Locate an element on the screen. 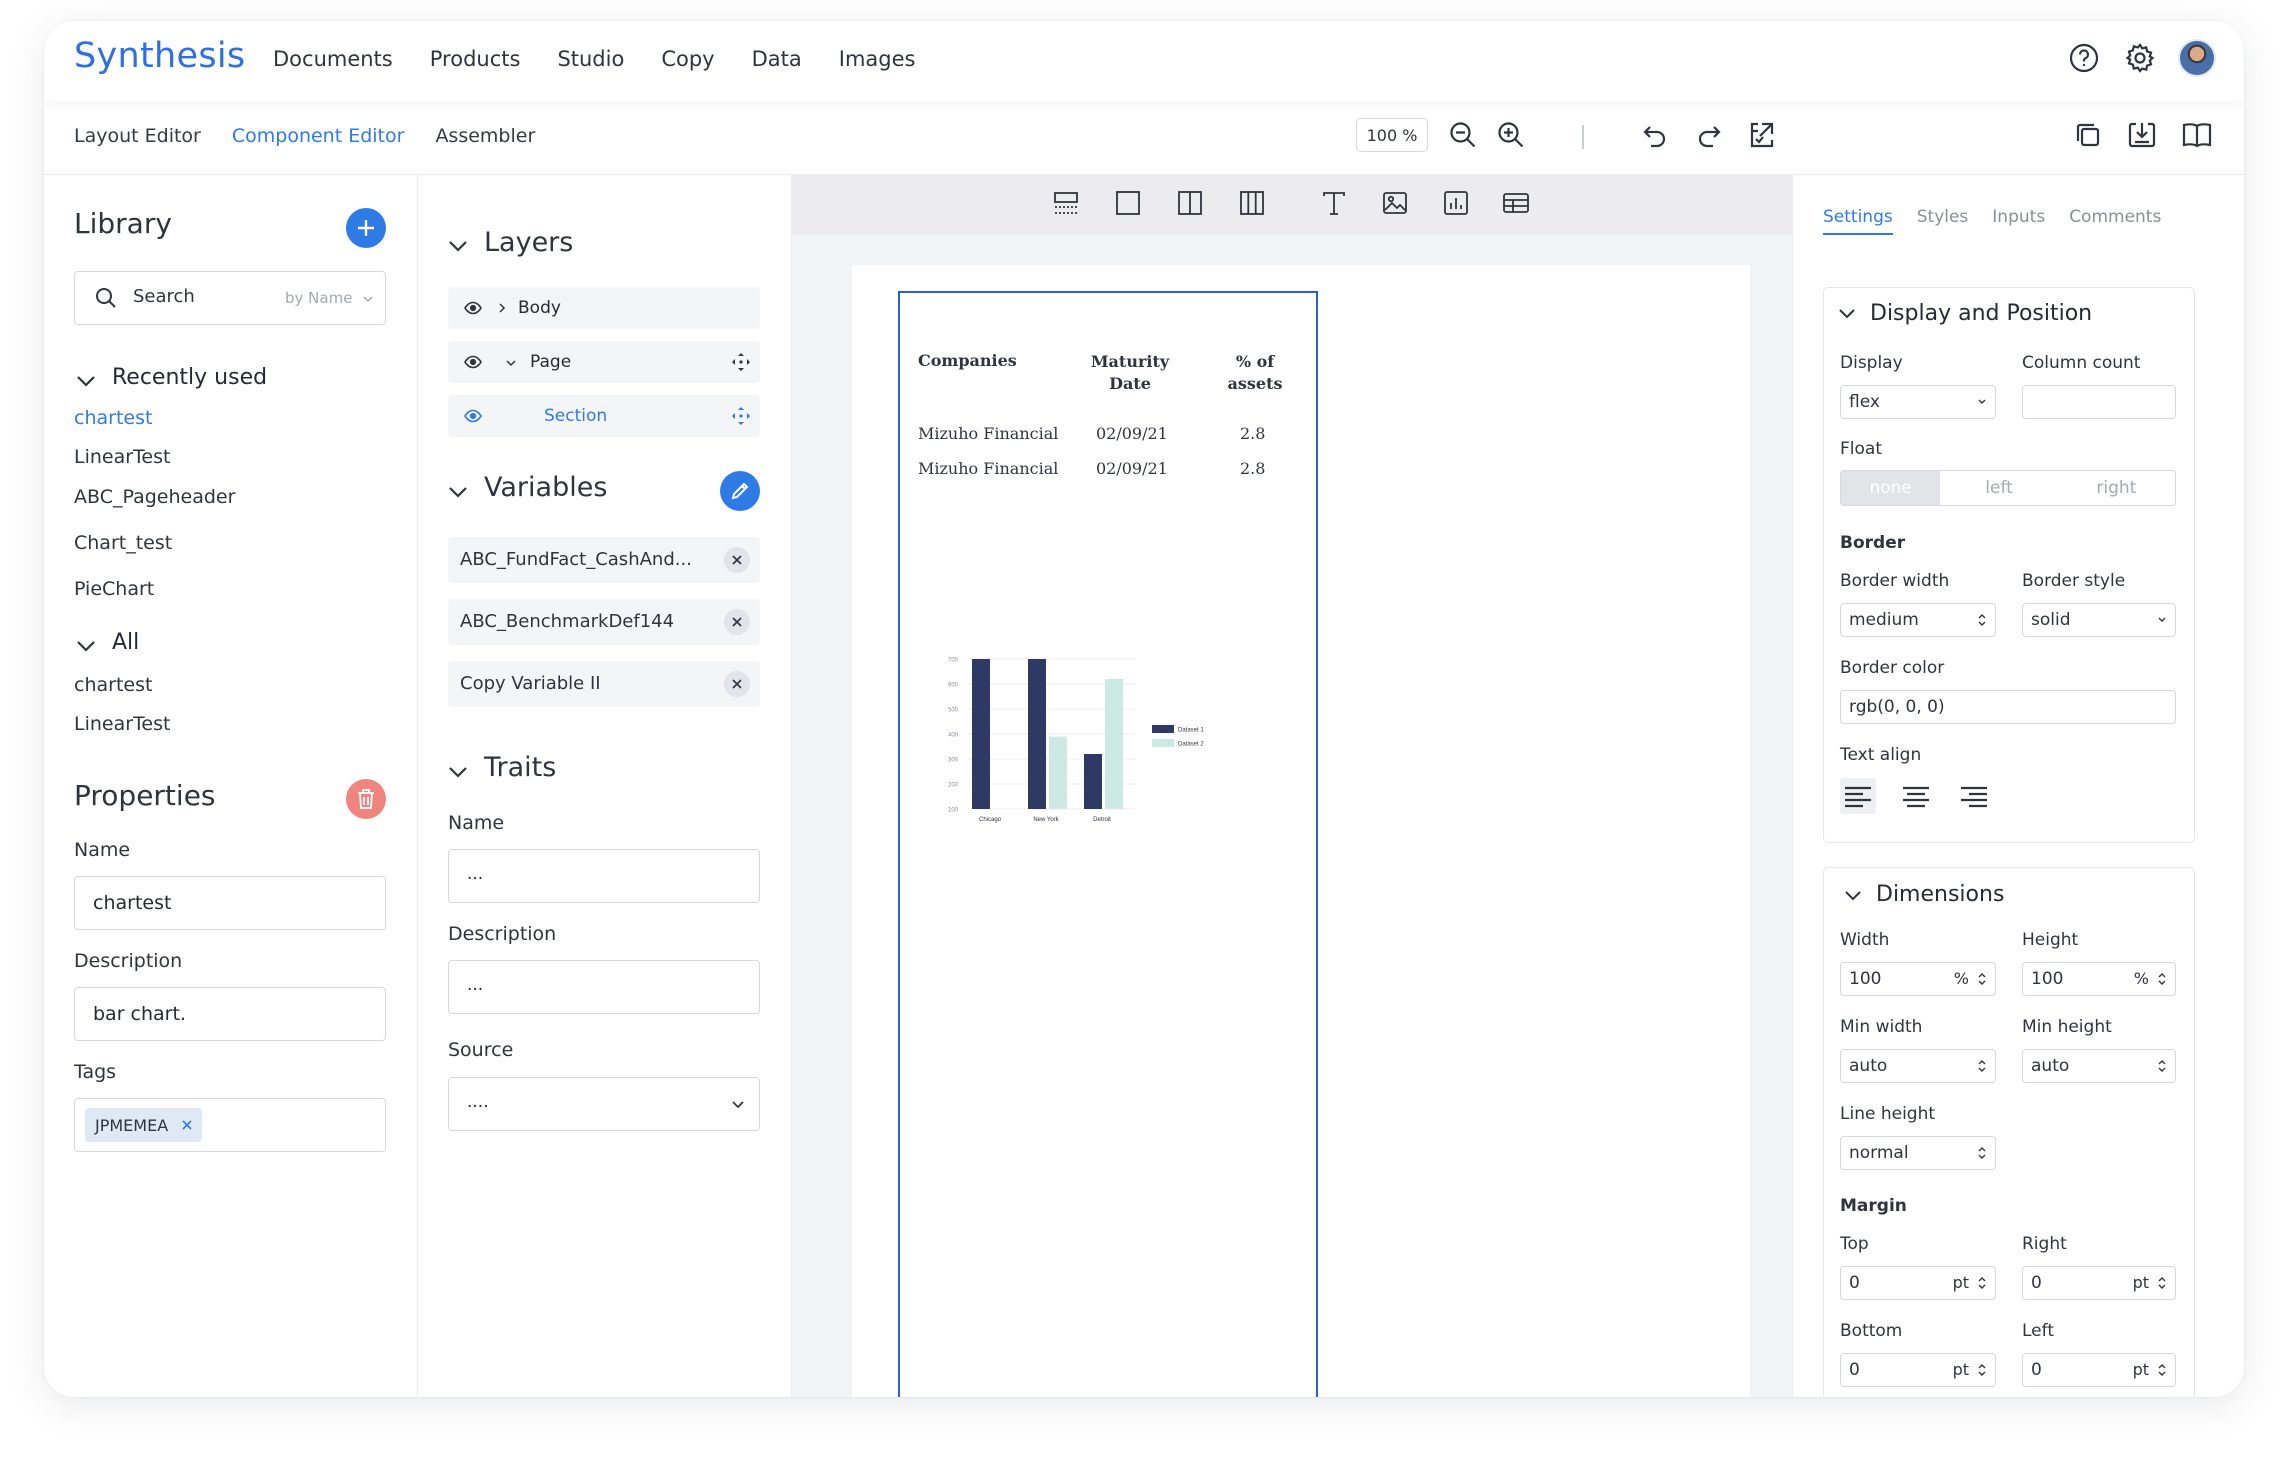  tab-inputs: Inputs is located at coordinates (2018, 221).